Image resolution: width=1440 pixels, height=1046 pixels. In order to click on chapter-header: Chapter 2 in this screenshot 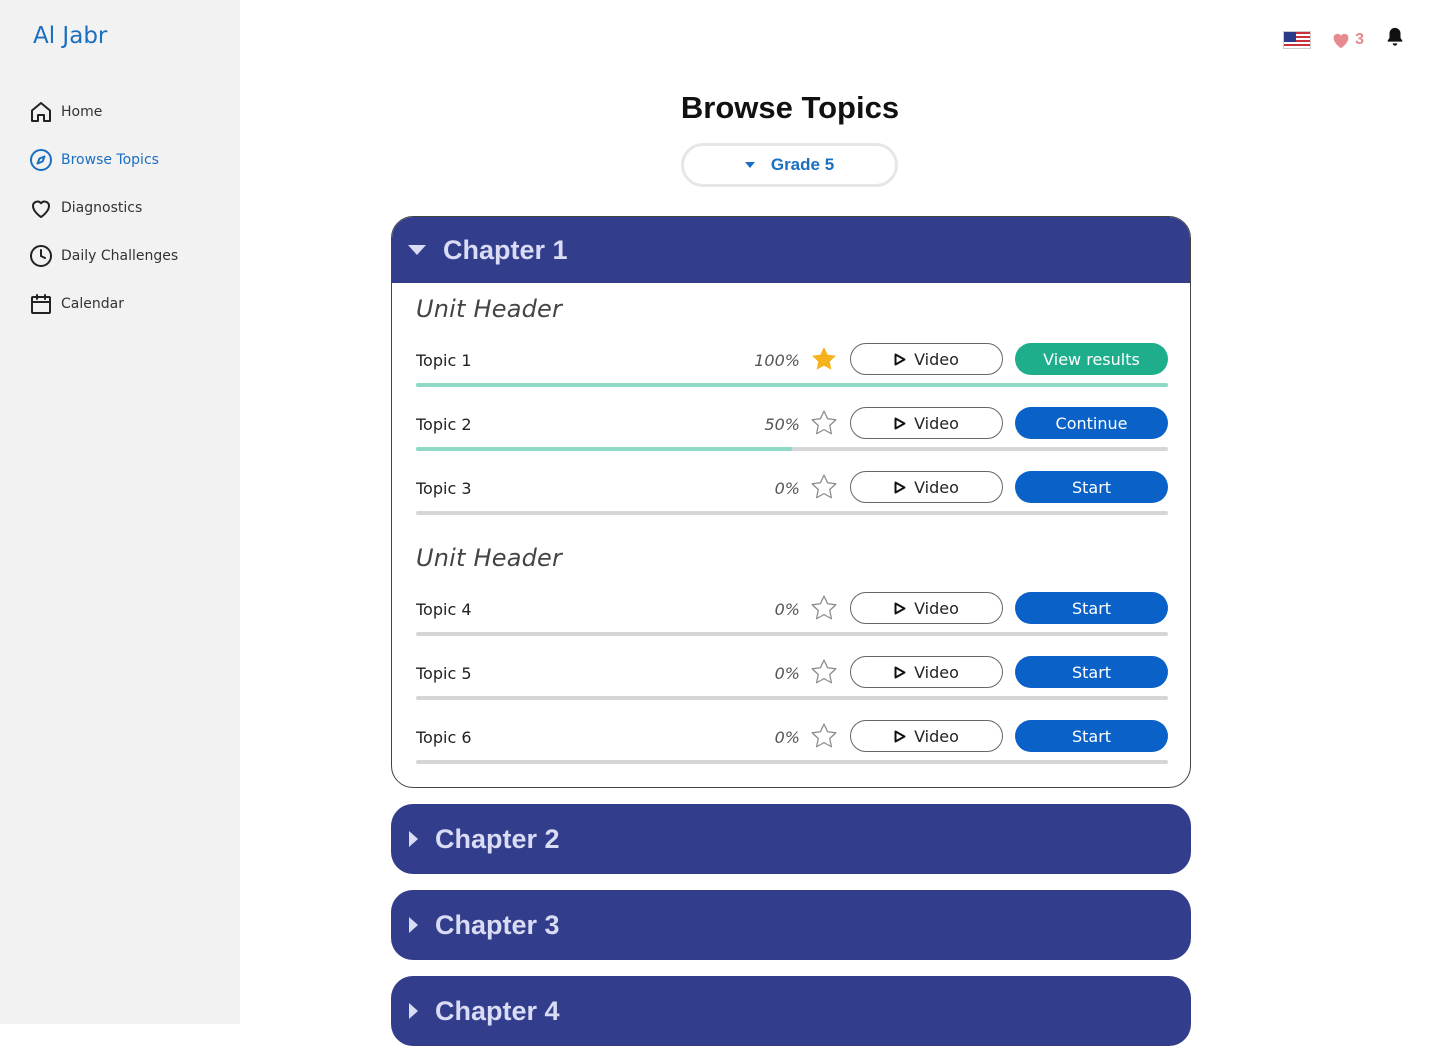, I will do `click(791, 839)`.